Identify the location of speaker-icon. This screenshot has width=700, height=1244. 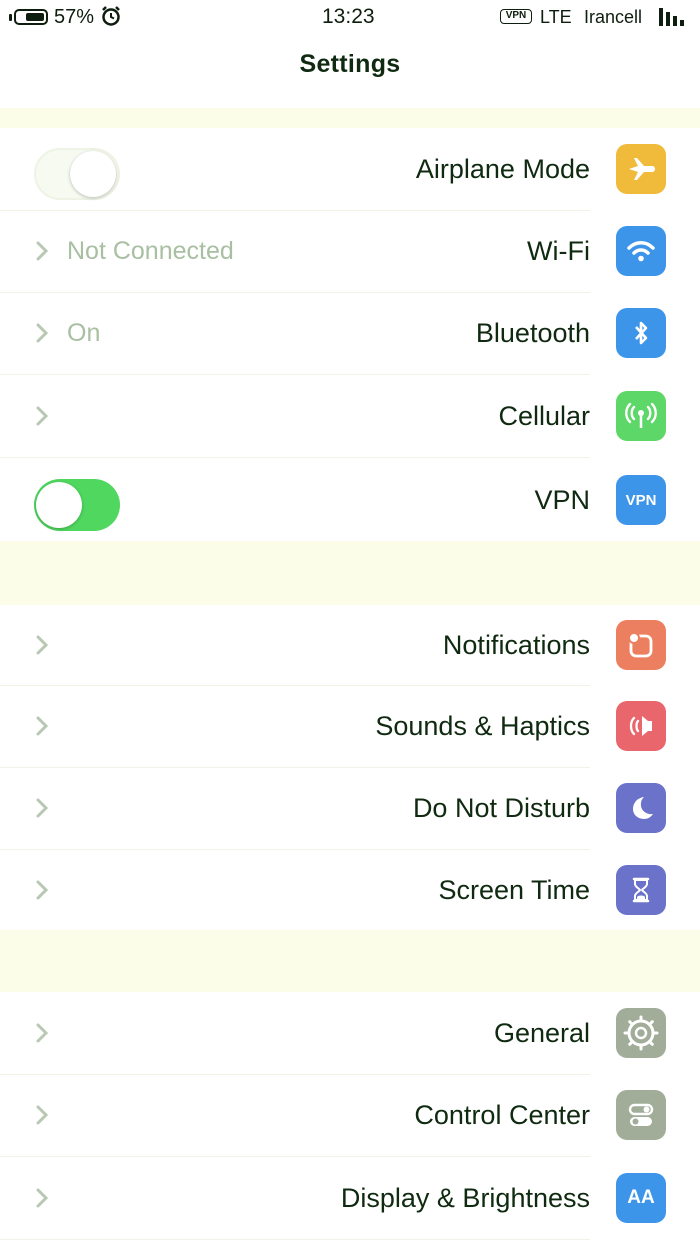
(641, 726).